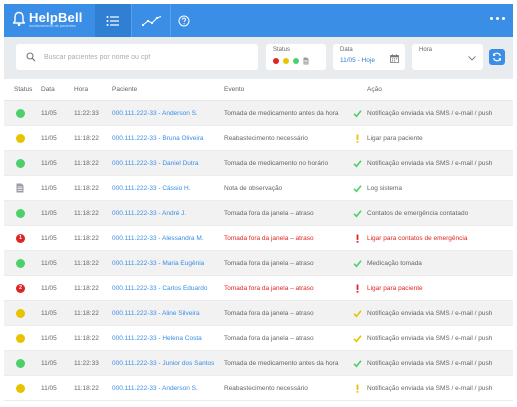 This screenshot has height=407, width=517. I want to click on nav-chart-button, so click(152, 20).